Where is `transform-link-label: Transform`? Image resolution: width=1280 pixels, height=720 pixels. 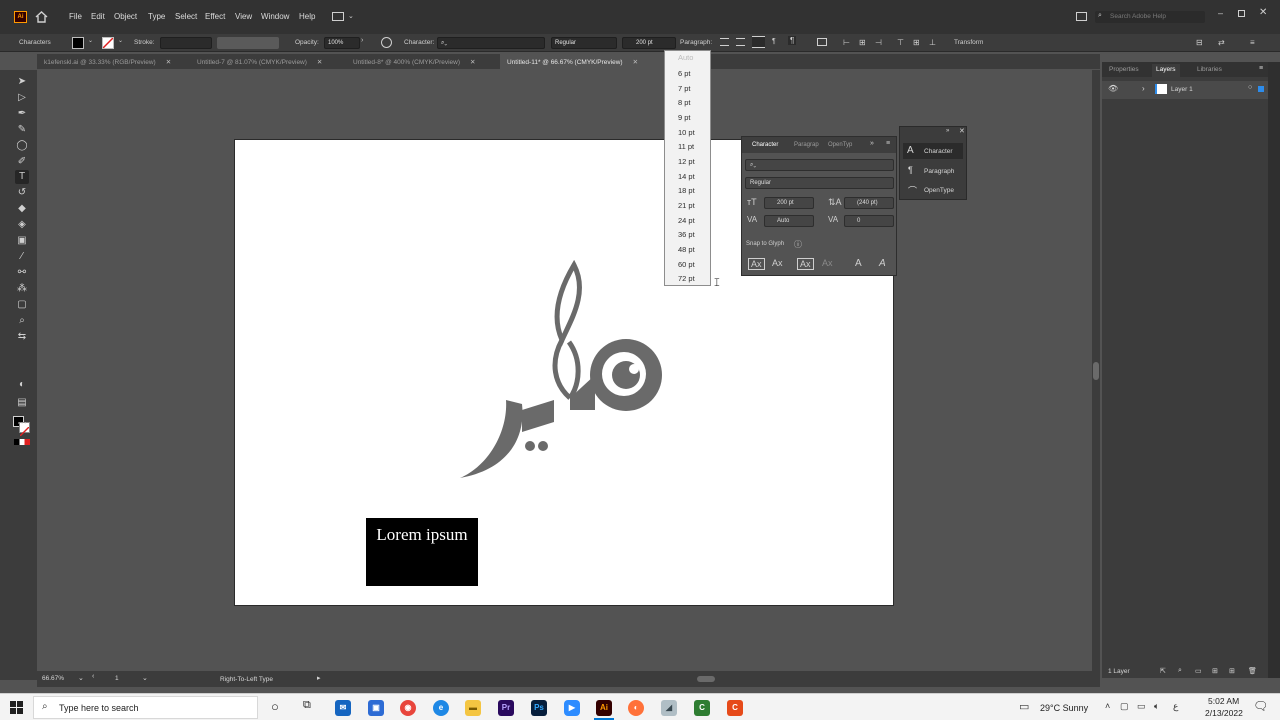 transform-link-label: Transform is located at coordinates (968, 42).